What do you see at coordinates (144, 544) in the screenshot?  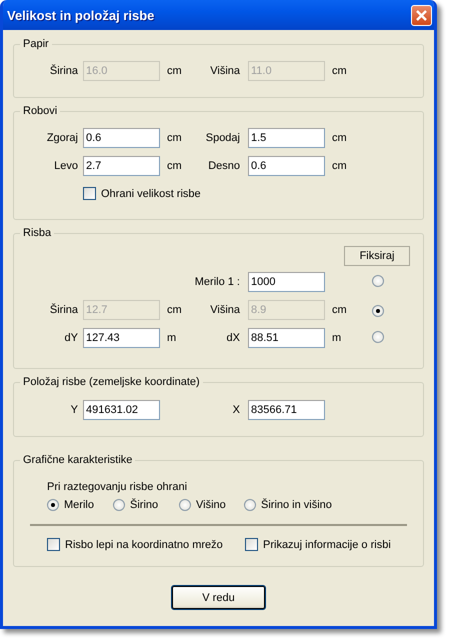 I see `checkbox-label: Risbo lepi na koordinatno mrežo` at bounding box center [144, 544].